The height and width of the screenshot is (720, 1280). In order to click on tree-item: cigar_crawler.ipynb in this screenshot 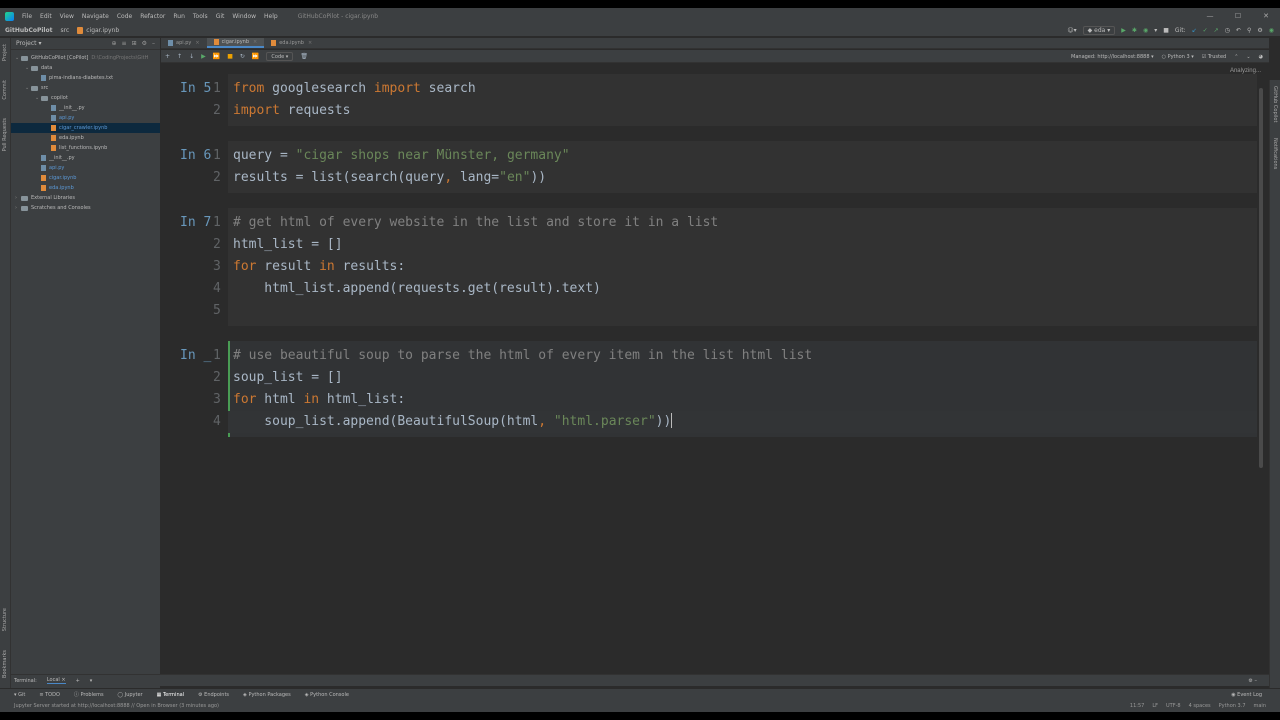, I will do `click(85, 128)`.